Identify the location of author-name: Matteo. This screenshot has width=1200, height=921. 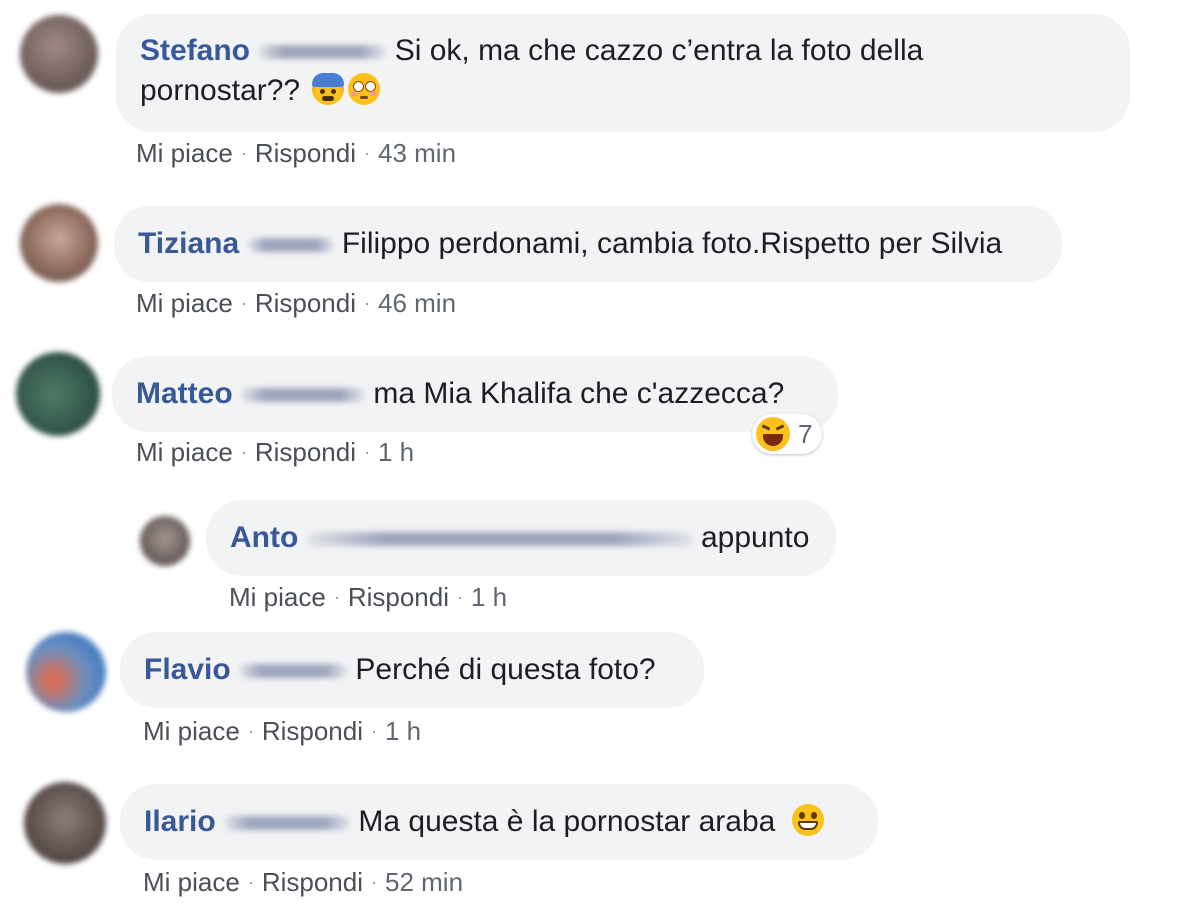
(184, 393).